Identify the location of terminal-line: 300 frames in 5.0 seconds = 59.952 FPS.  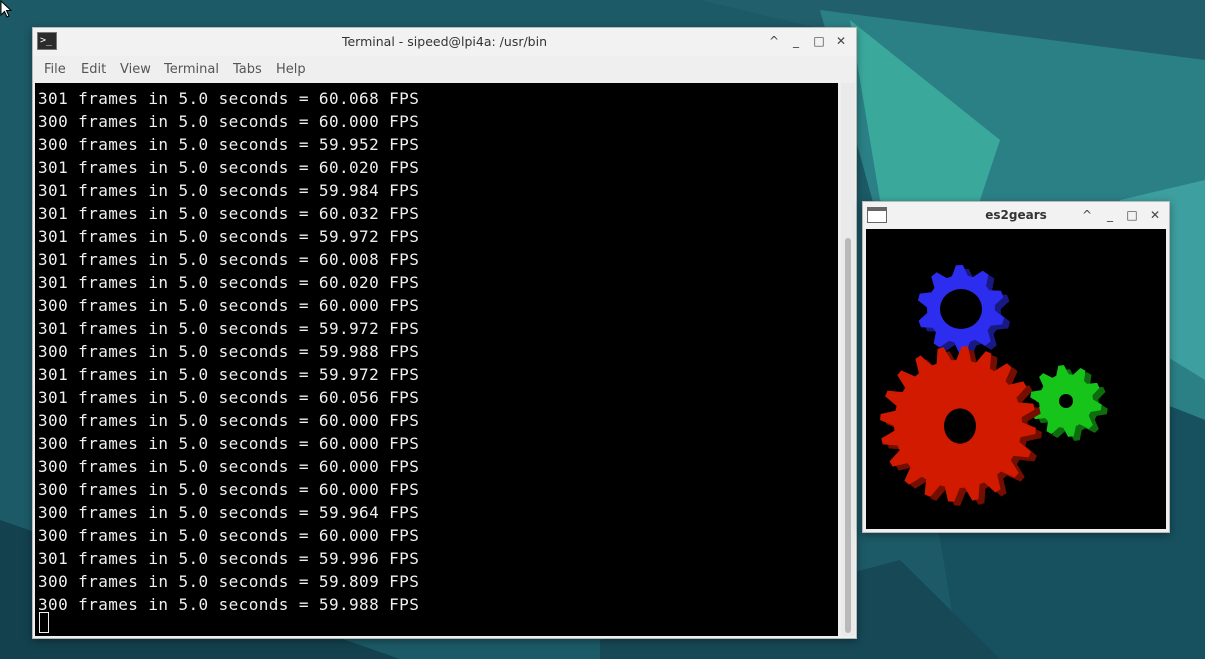
(229, 144).